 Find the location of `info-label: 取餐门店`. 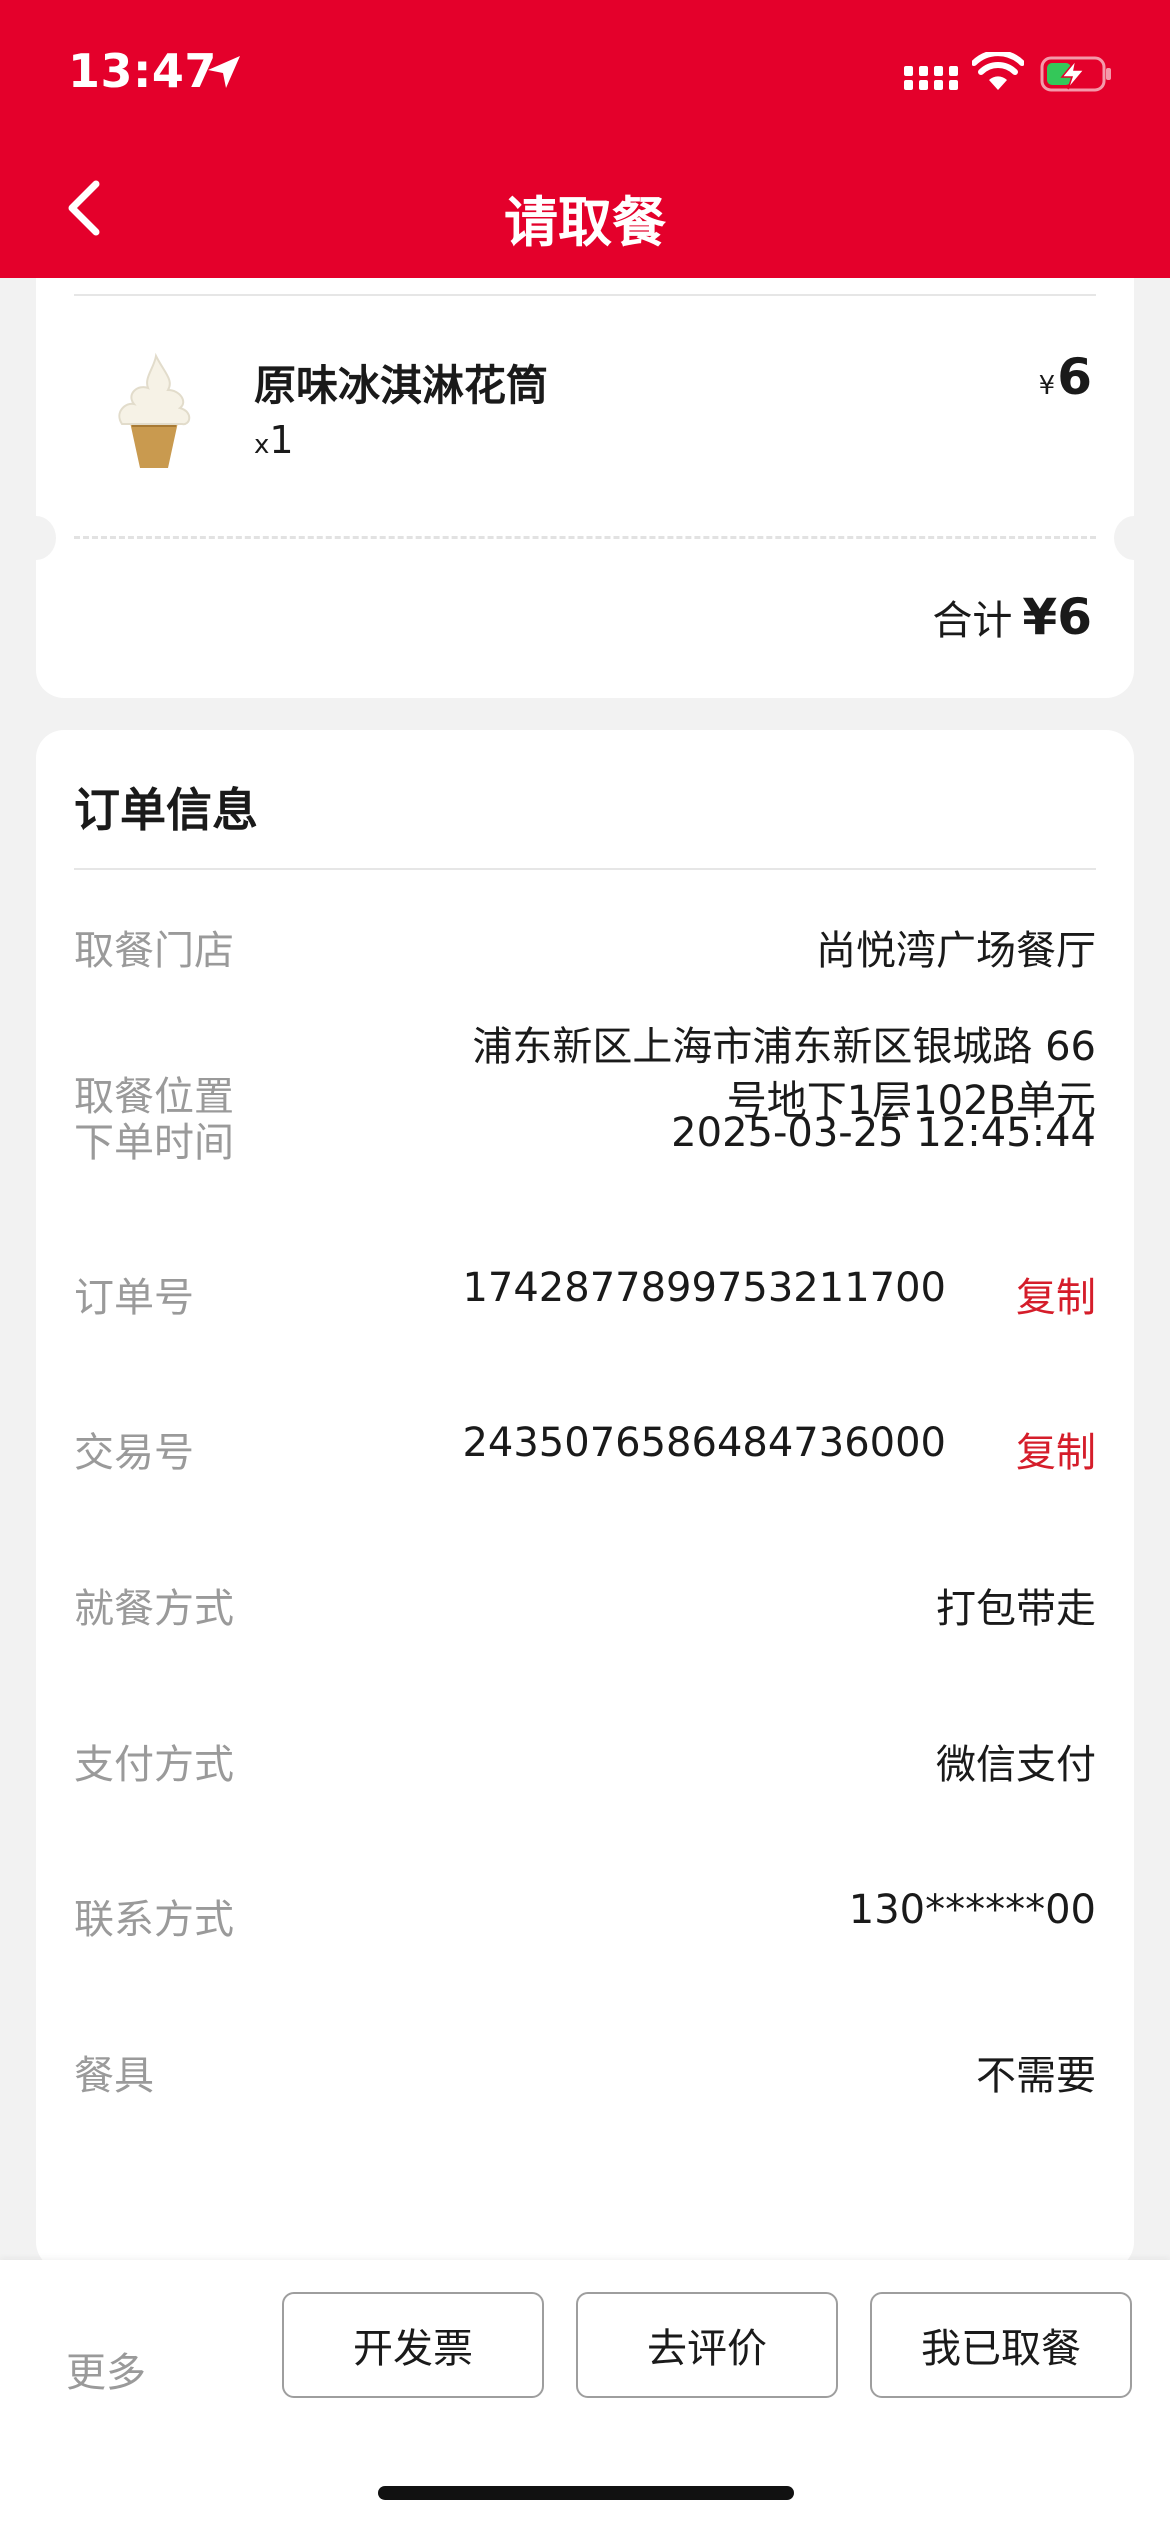

info-label: 取餐门店 is located at coordinates (154, 951).